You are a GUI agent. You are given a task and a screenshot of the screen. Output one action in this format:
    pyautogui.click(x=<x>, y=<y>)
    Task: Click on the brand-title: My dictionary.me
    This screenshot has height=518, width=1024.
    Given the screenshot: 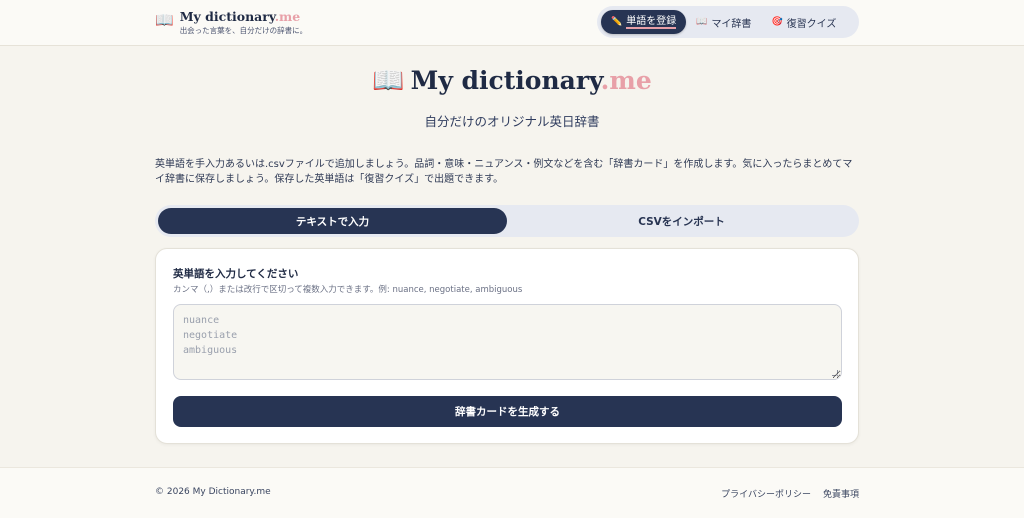 What is the action you would take?
    pyautogui.click(x=240, y=16)
    